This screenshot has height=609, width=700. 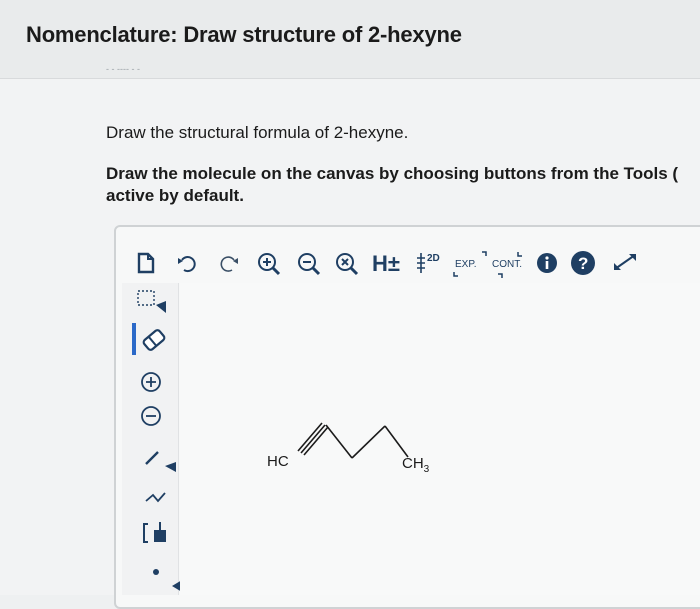 I want to click on page-subtitle: - - ---- - -, so click(x=123, y=69).